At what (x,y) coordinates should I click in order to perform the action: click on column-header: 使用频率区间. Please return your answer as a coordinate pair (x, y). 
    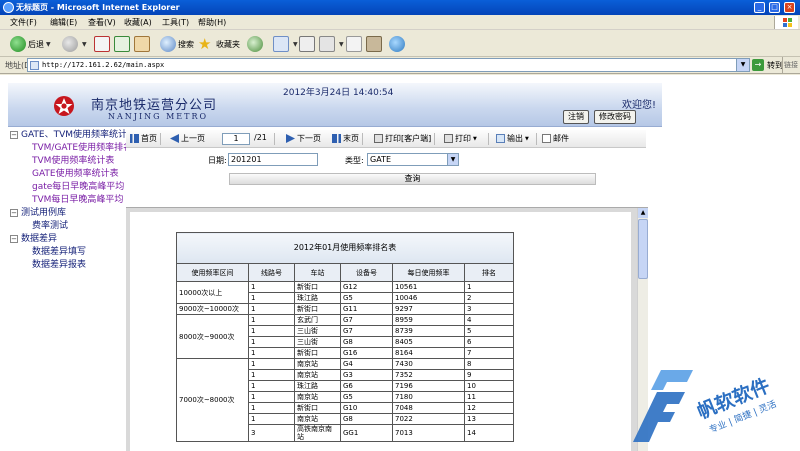
    Looking at the image, I should click on (212, 272).